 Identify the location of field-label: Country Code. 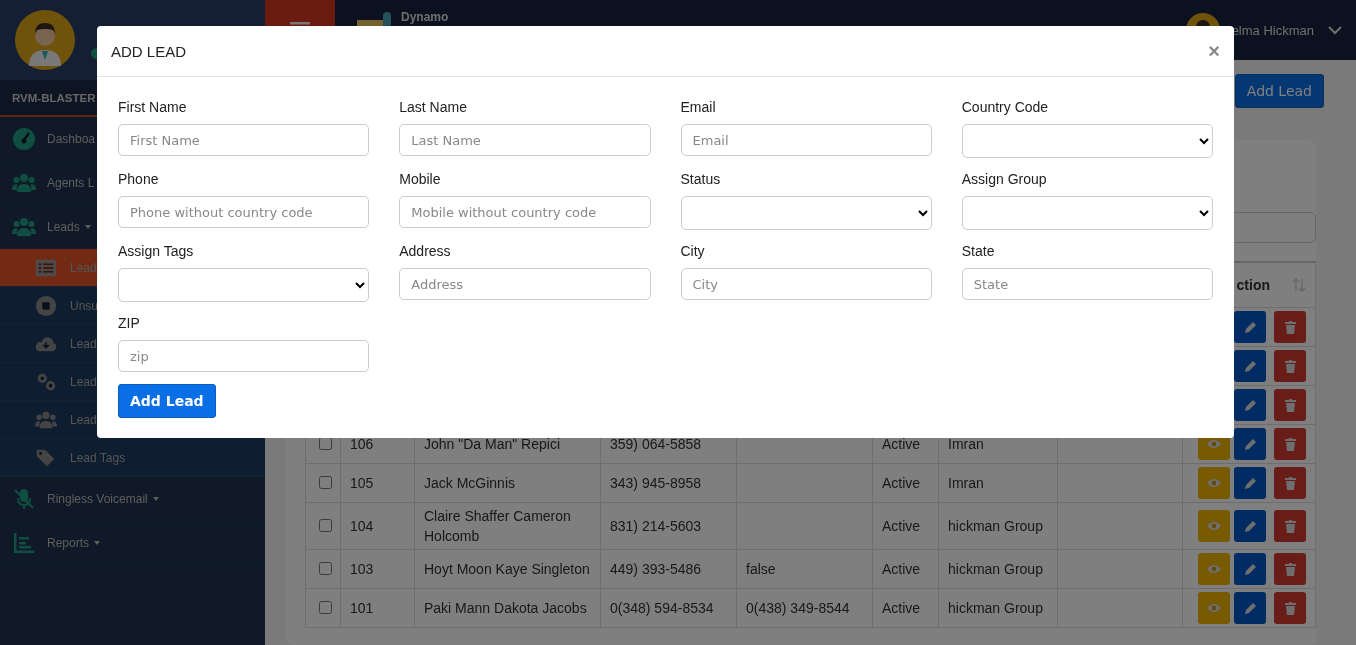
(1005, 107).